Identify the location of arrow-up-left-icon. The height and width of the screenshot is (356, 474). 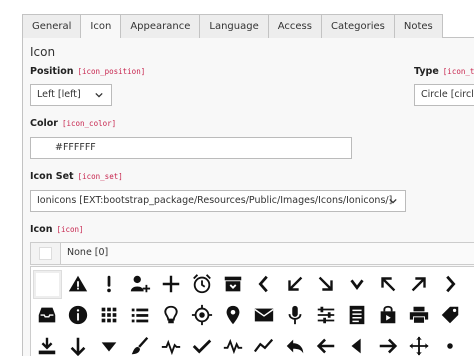
(388, 284).